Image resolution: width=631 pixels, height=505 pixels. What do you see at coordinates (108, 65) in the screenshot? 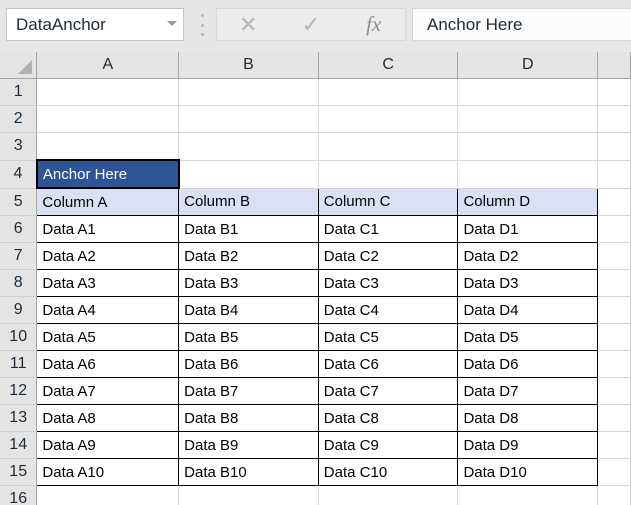
I see `column-header-a: A` at bounding box center [108, 65].